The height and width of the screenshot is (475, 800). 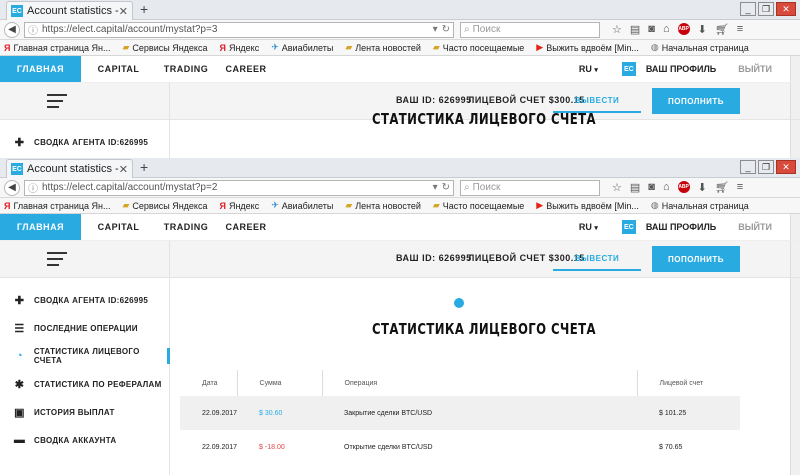 What do you see at coordinates (73, 169) in the screenshot?
I see `tab-title: Account statistics - Elect` at bounding box center [73, 169].